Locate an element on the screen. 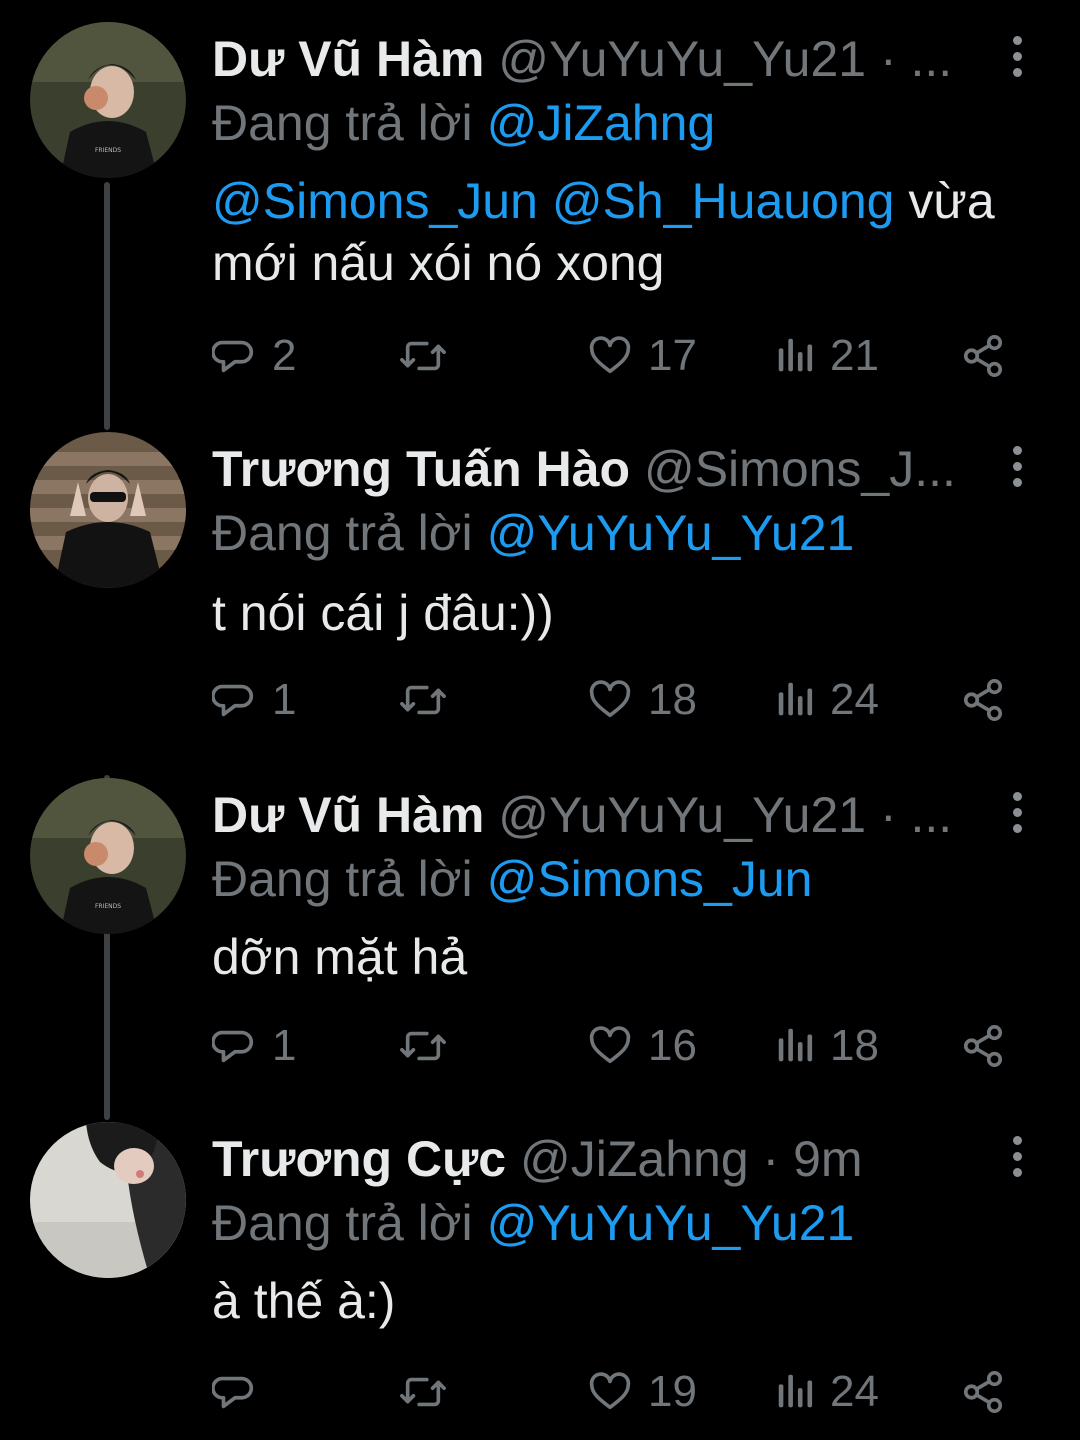  reply-button: 2 is located at coordinates (254, 356).